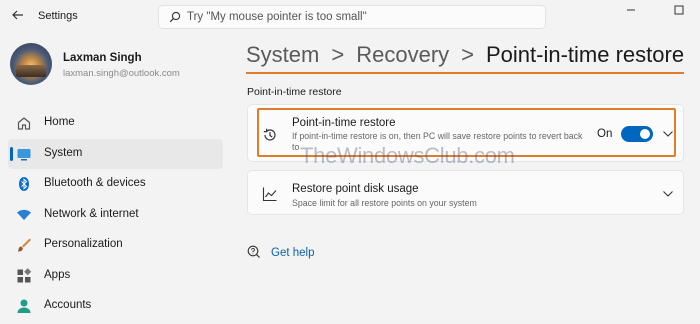 Image resolution: width=700 pixels, height=324 pixels. I want to click on sidebar-item-label: Home, so click(59, 122).